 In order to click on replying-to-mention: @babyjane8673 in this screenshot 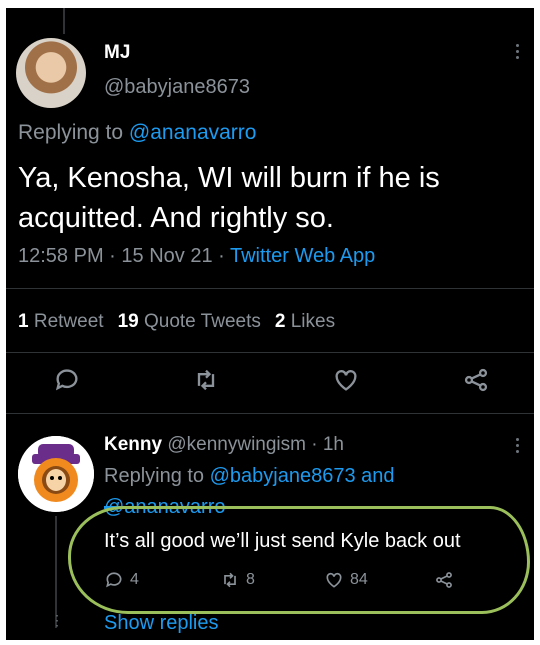, I will do `click(283, 476)`.